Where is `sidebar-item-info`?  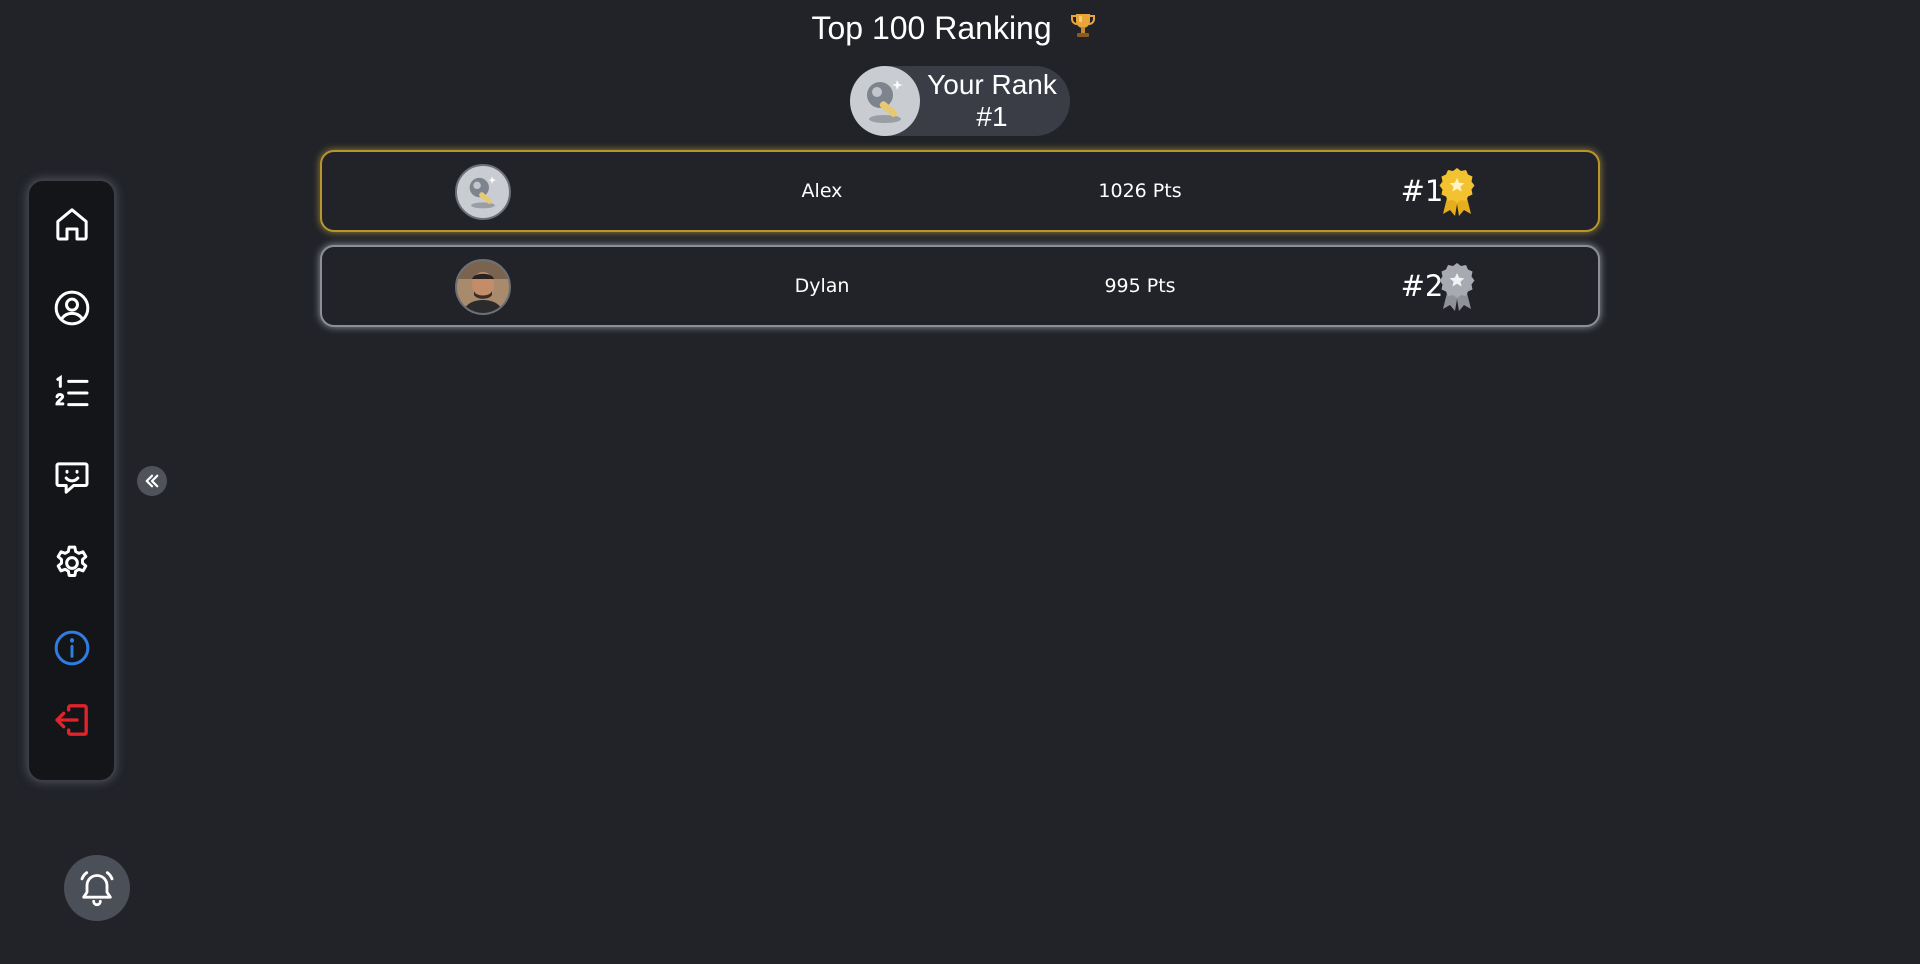
sidebar-item-info is located at coordinates (72, 648).